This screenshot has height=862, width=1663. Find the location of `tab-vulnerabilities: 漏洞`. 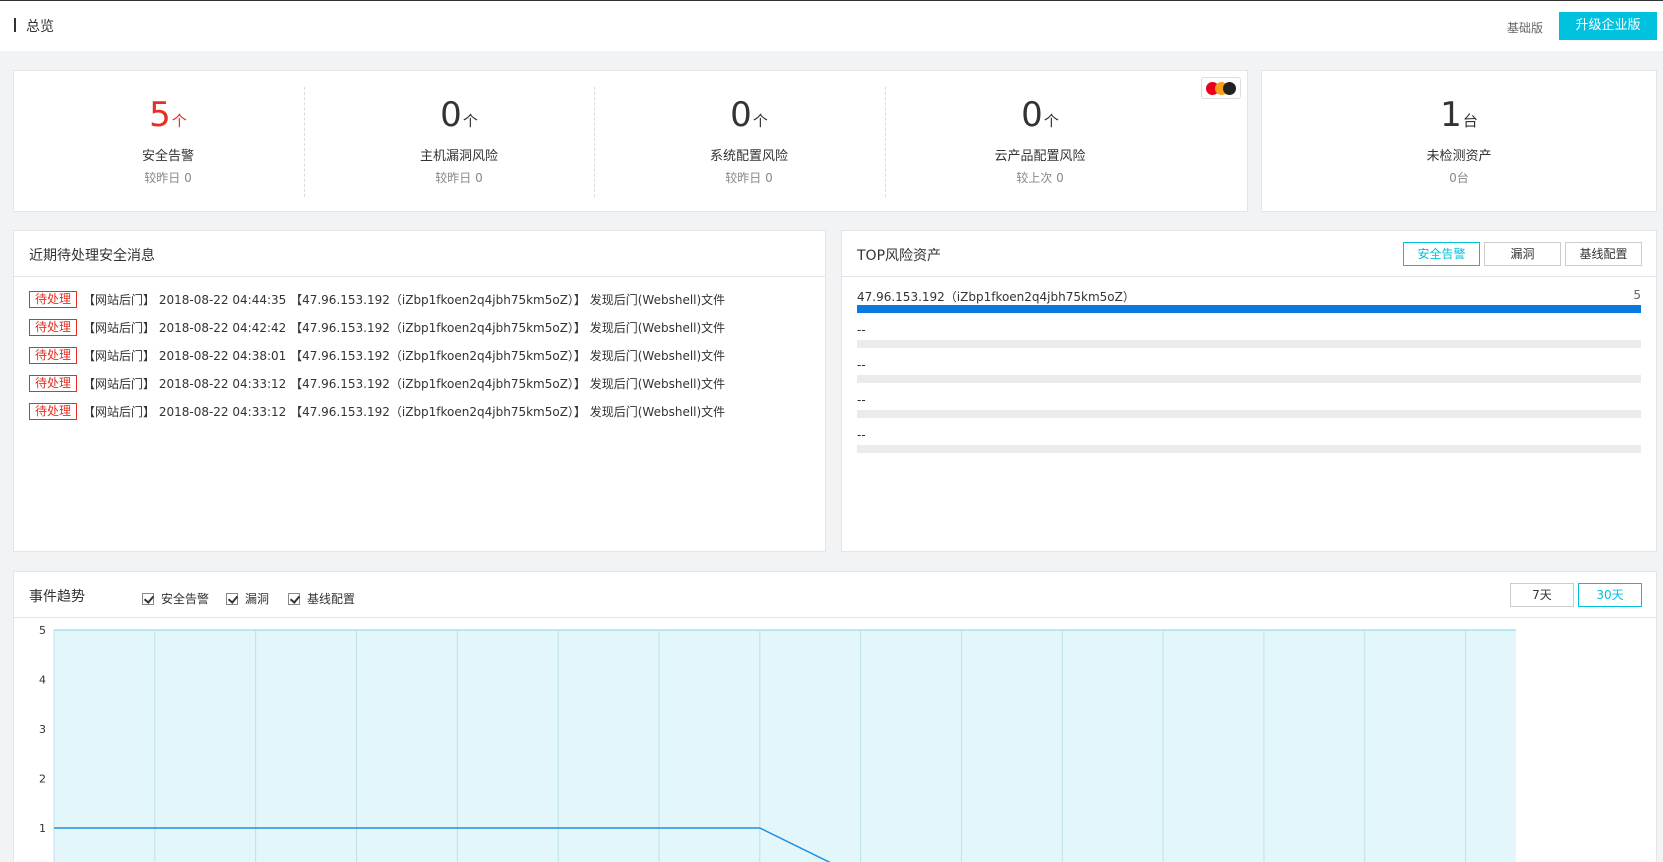

tab-vulnerabilities: 漏洞 is located at coordinates (1522, 254).